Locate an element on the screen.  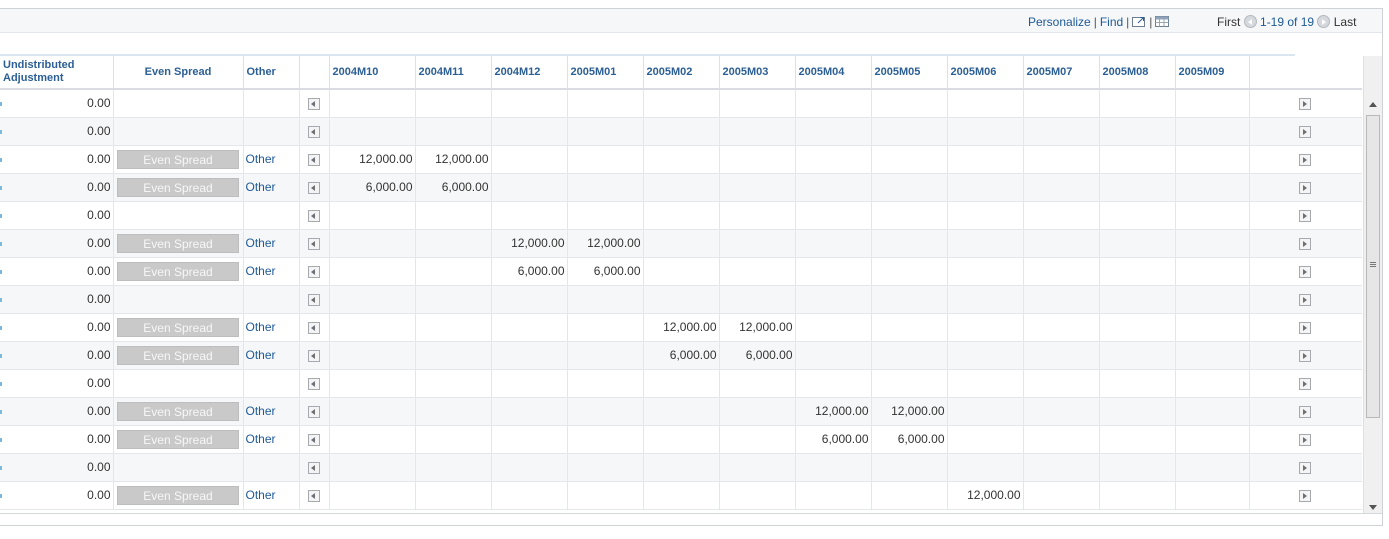
col-header-period: 2004M10 is located at coordinates (372, 73).